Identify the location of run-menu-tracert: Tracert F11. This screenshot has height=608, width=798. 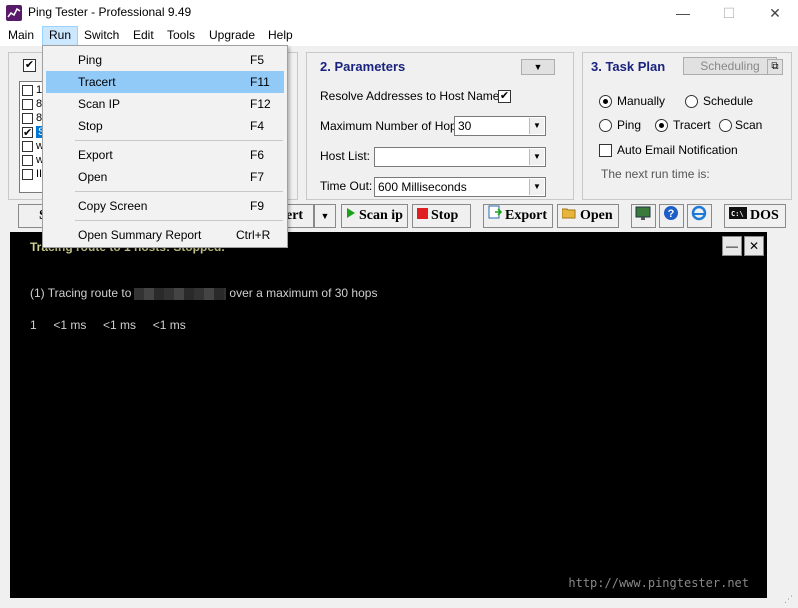
(165, 82).